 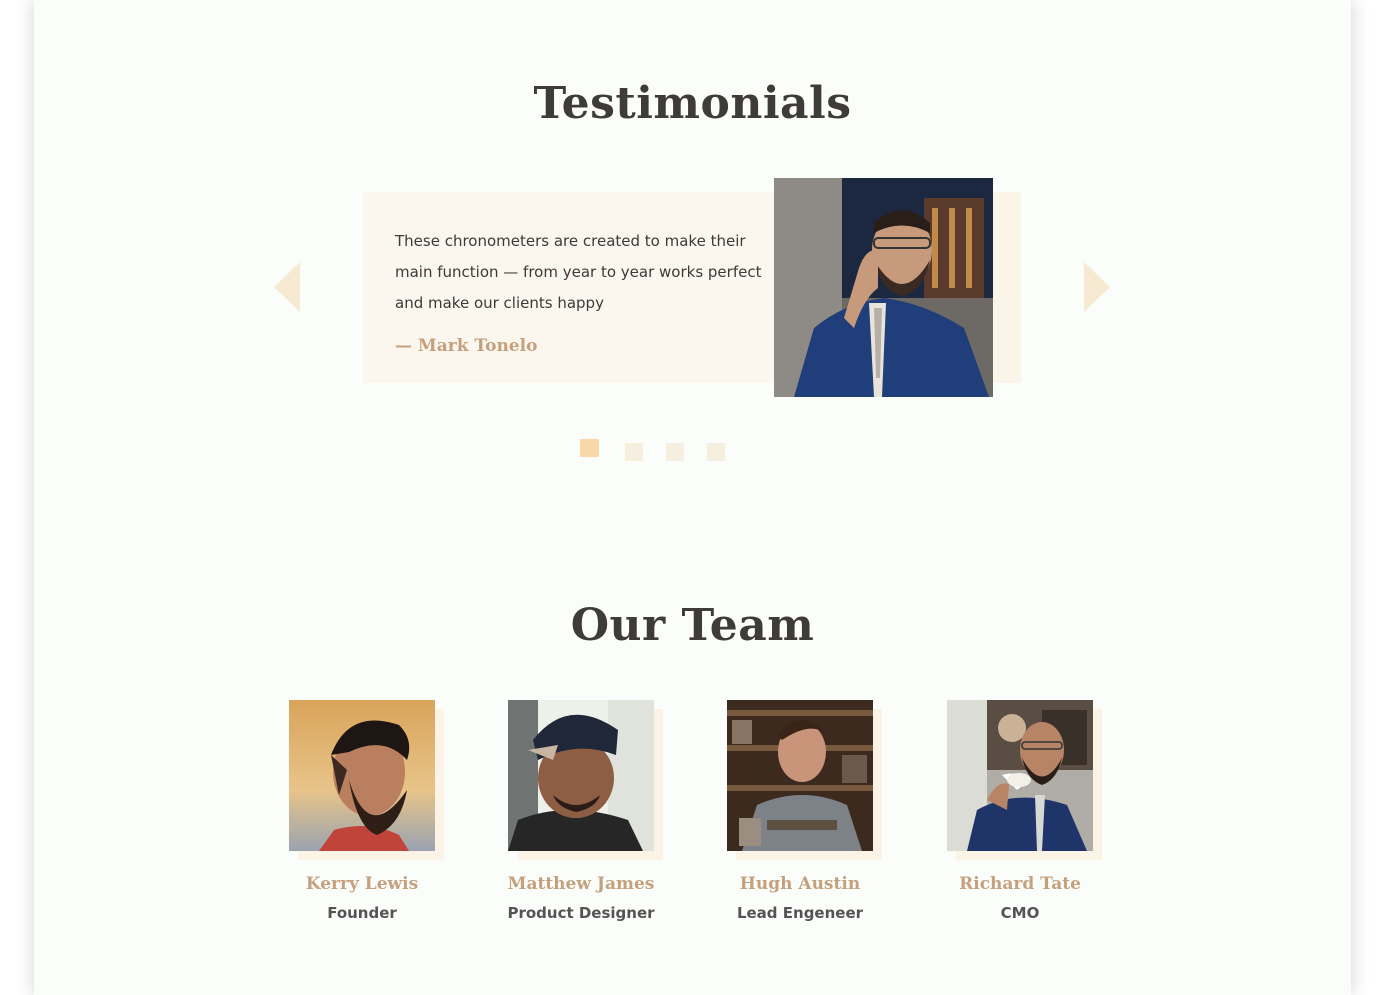 I want to click on testimonial-author: — Mark Tonelo, so click(x=466, y=346).